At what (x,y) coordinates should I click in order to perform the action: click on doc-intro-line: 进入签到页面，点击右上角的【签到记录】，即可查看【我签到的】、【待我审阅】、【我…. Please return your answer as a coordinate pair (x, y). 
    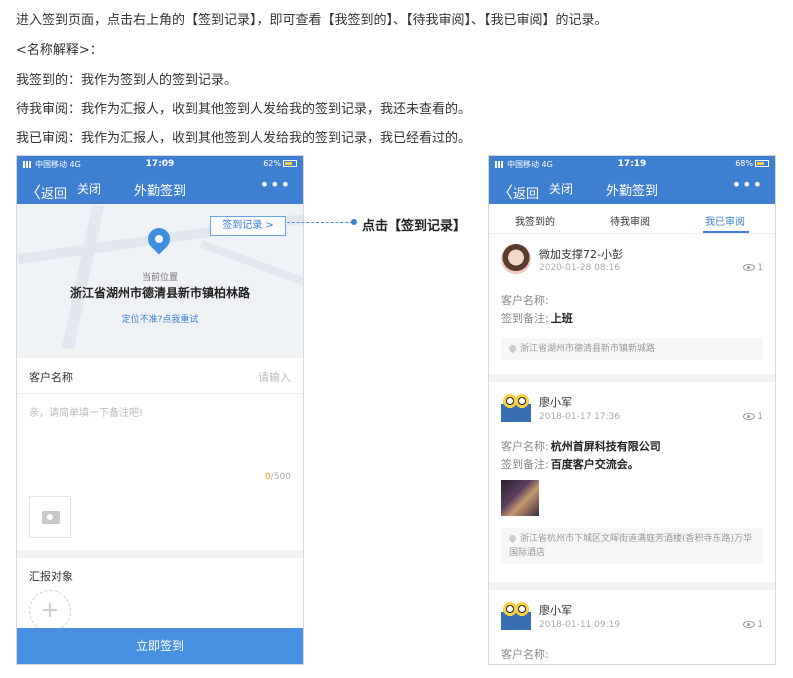
    Looking at the image, I should click on (312, 20).